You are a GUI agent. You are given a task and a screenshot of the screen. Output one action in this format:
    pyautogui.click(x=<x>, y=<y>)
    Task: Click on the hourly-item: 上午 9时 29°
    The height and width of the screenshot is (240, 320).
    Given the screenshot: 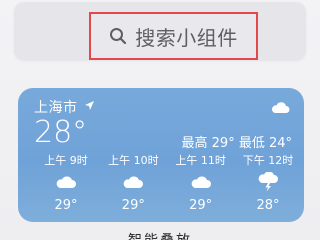 What is the action you would take?
    pyautogui.click(x=66, y=182)
    